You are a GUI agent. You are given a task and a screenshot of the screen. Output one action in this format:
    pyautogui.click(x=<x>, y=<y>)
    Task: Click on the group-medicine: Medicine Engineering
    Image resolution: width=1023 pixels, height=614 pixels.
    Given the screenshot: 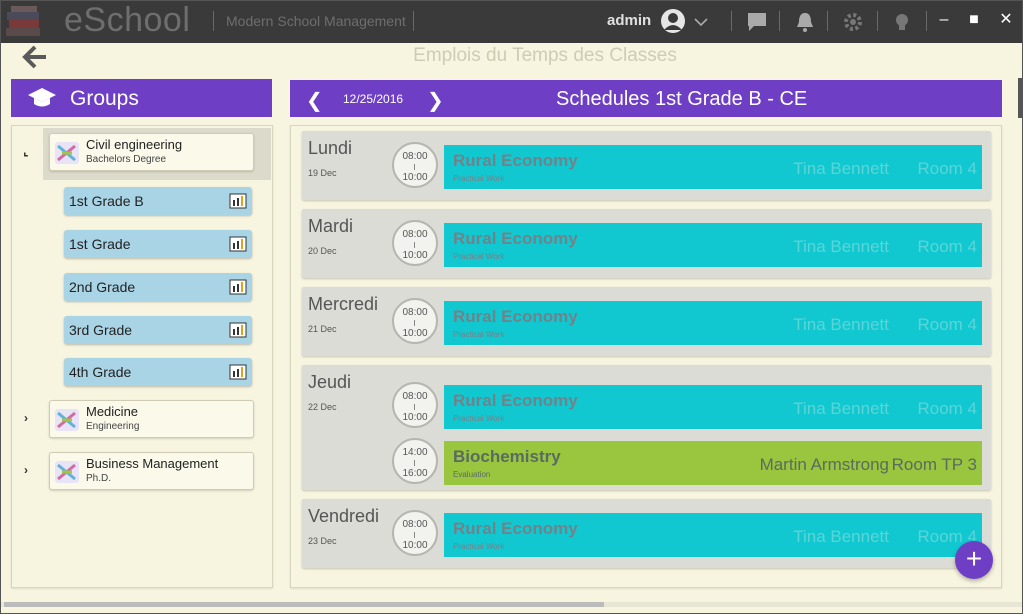 What is the action you would take?
    pyautogui.click(x=151, y=419)
    